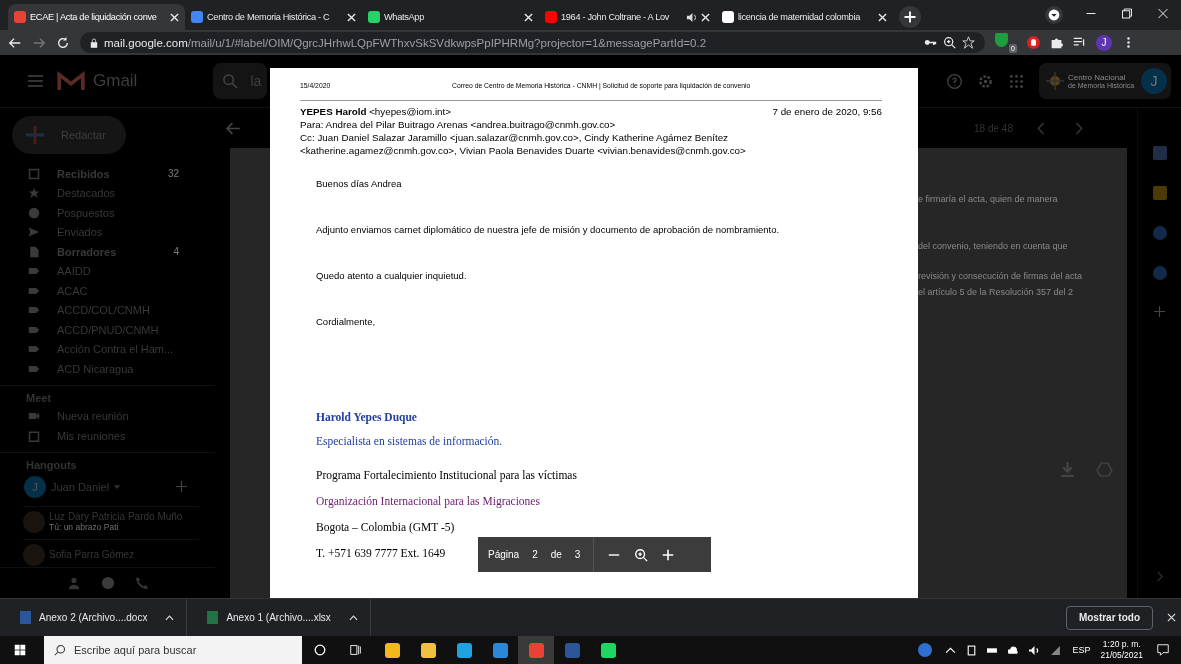 The image size is (1181, 664). What do you see at coordinates (34, 232) in the screenshot?
I see `send-icon` at bounding box center [34, 232].